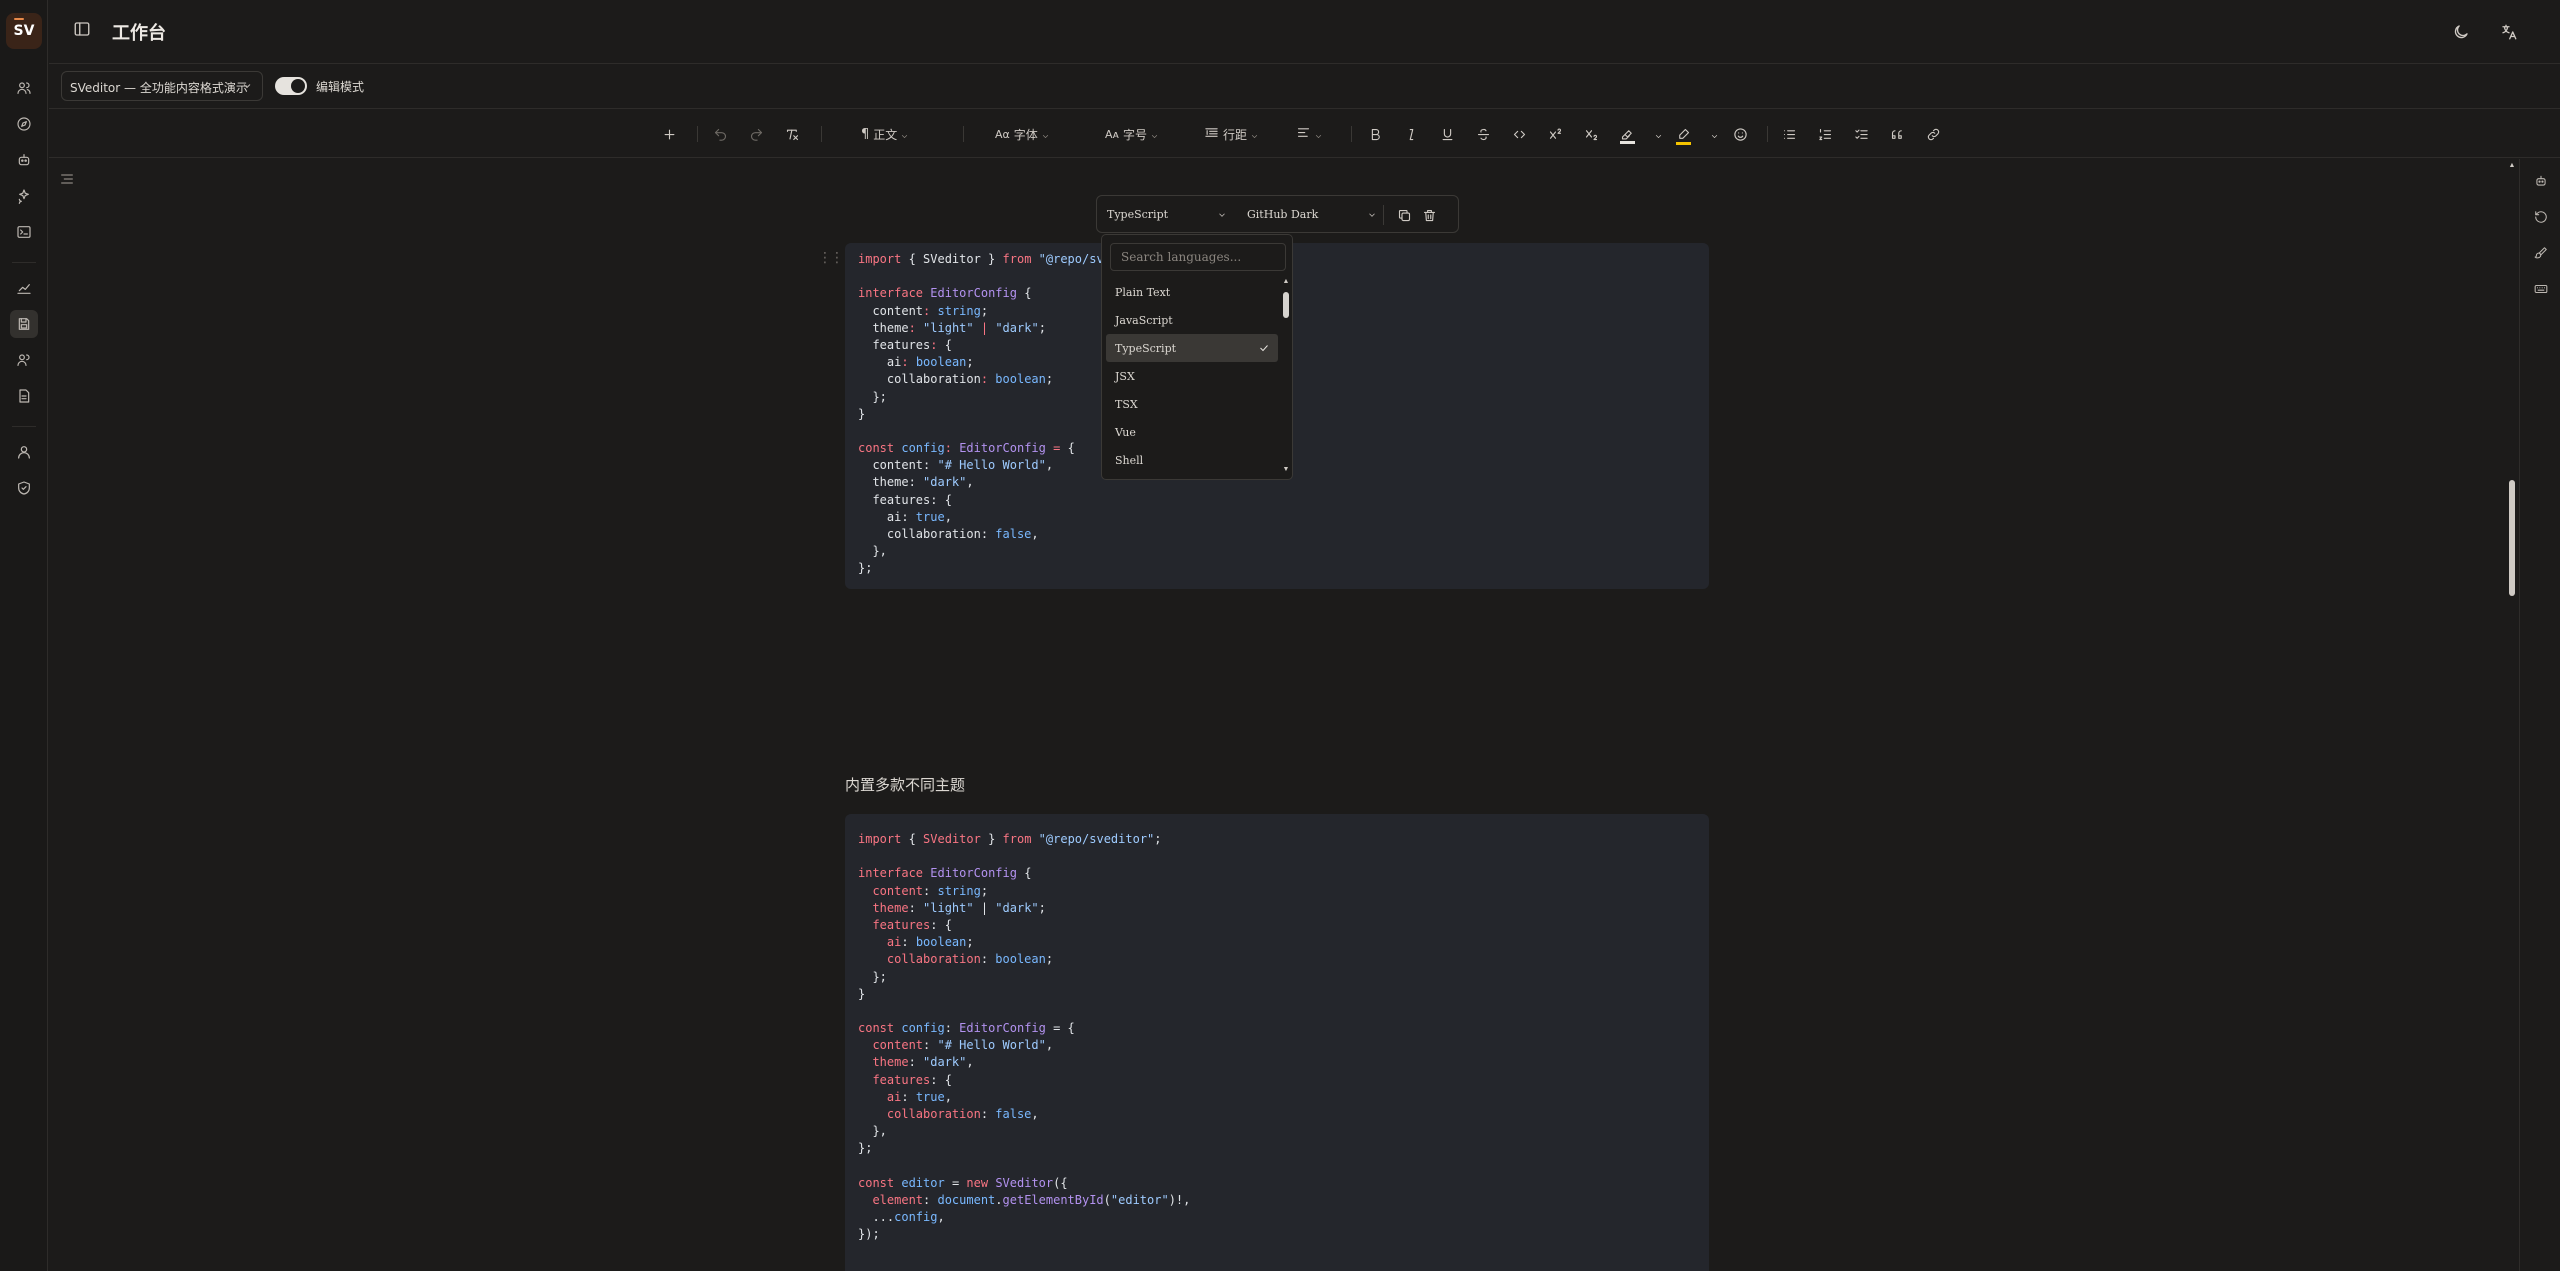 Image resolution: width=2560 pixels, height=1271 pixels. What do you see at coordinates (1861, 134) in the screenshot?
I see `task-list-icon` at bounding box center [1861, 134].